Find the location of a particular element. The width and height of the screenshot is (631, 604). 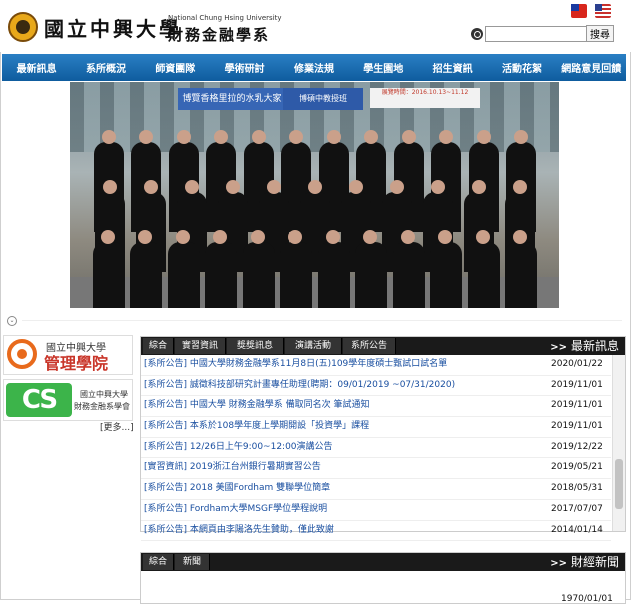

finance-title-mark: >> is located at coordinates (558, 563).